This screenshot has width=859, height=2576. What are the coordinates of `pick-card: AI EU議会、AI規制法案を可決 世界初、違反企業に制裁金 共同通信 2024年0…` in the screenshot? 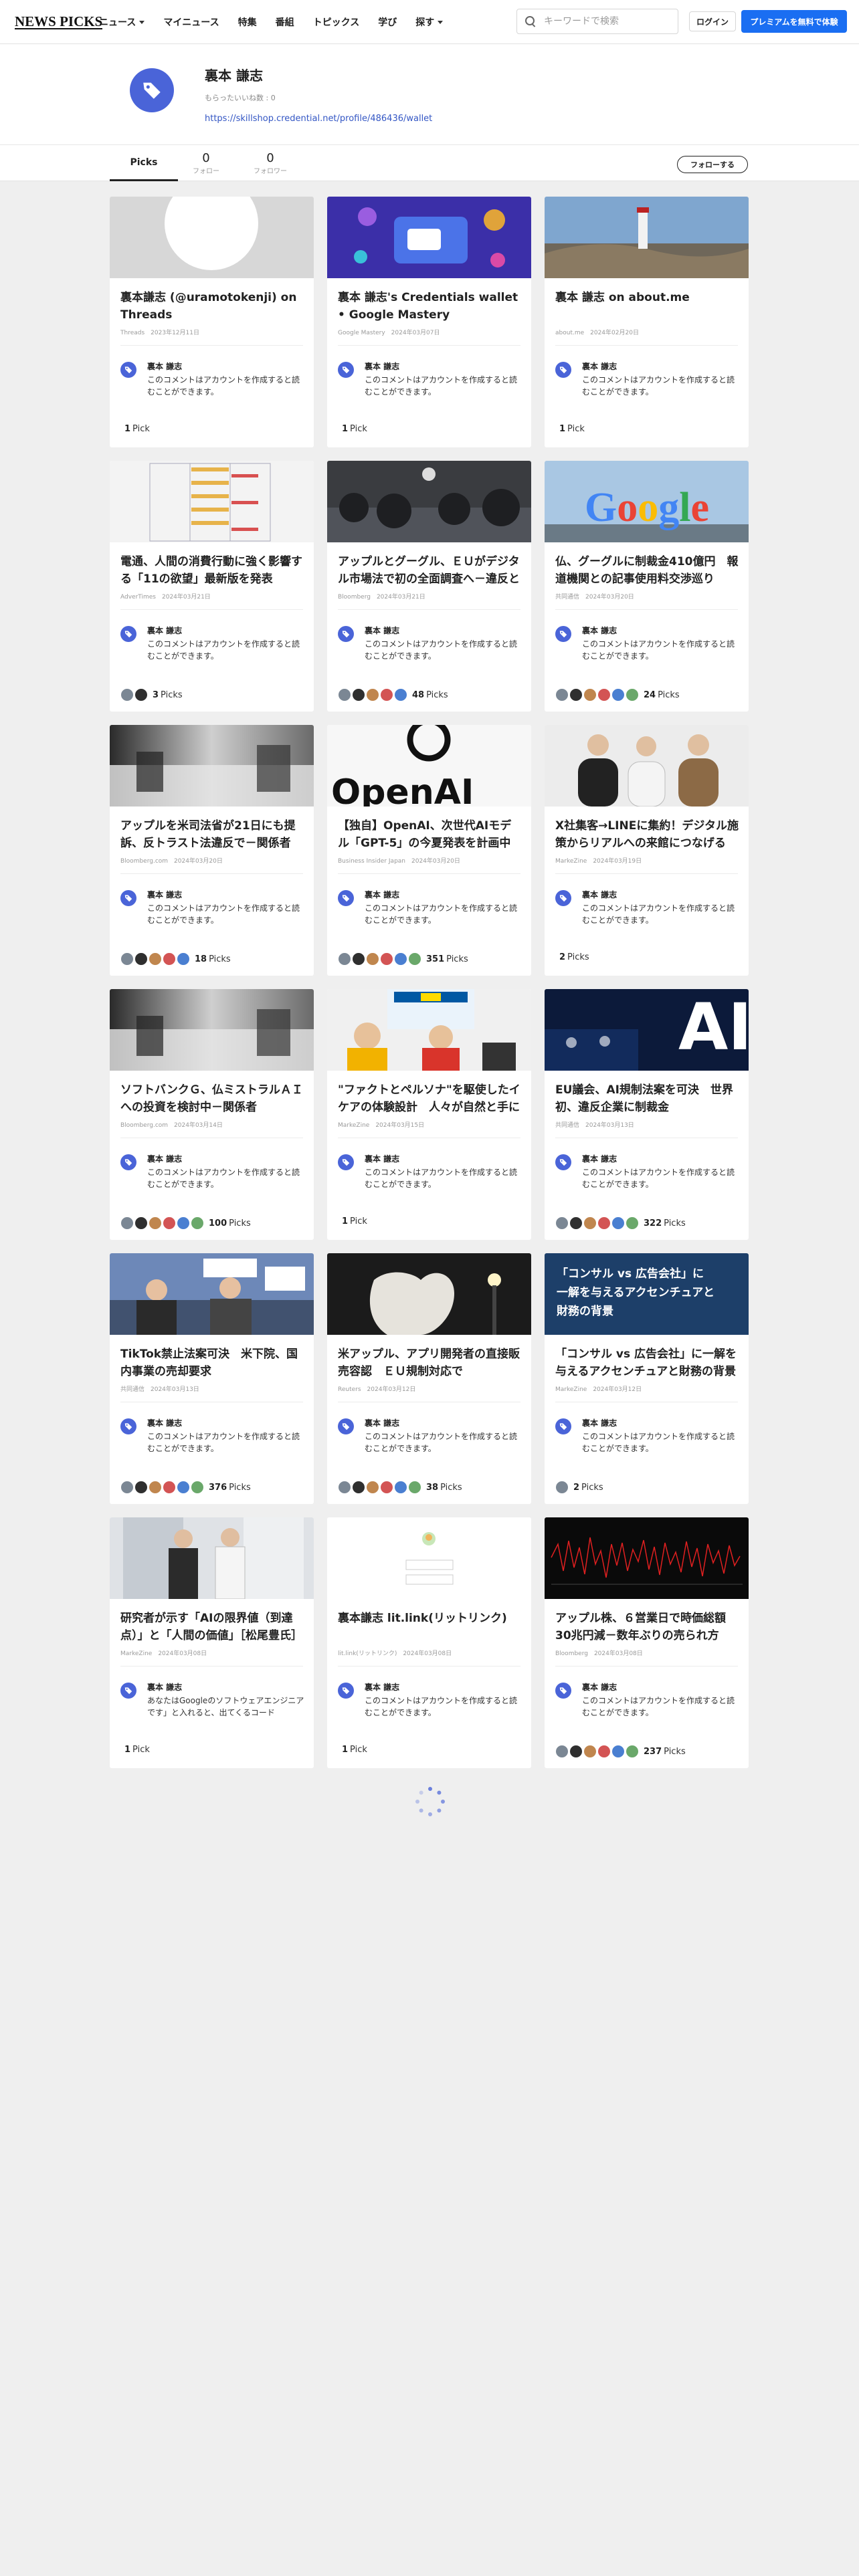 It's located at (647, 1114).